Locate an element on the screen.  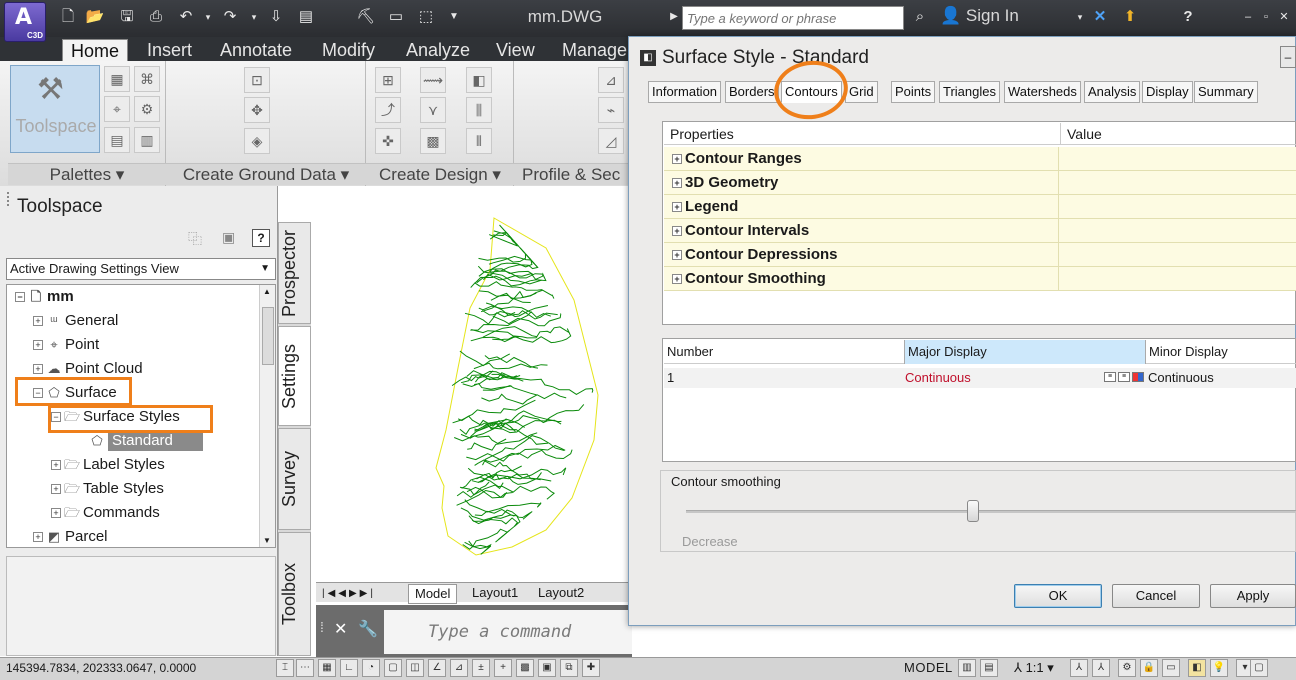
sign-in-link: 👤 Sign In is located at coordinates (979, 16).